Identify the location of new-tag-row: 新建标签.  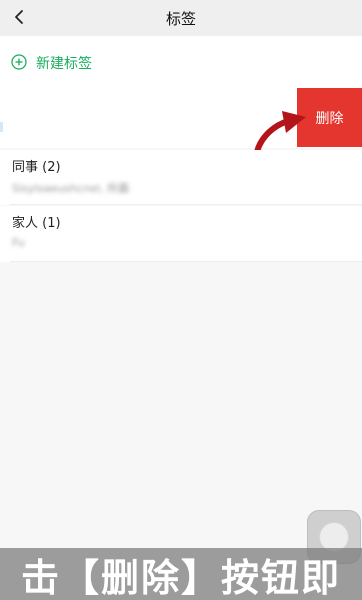
(181, 63).